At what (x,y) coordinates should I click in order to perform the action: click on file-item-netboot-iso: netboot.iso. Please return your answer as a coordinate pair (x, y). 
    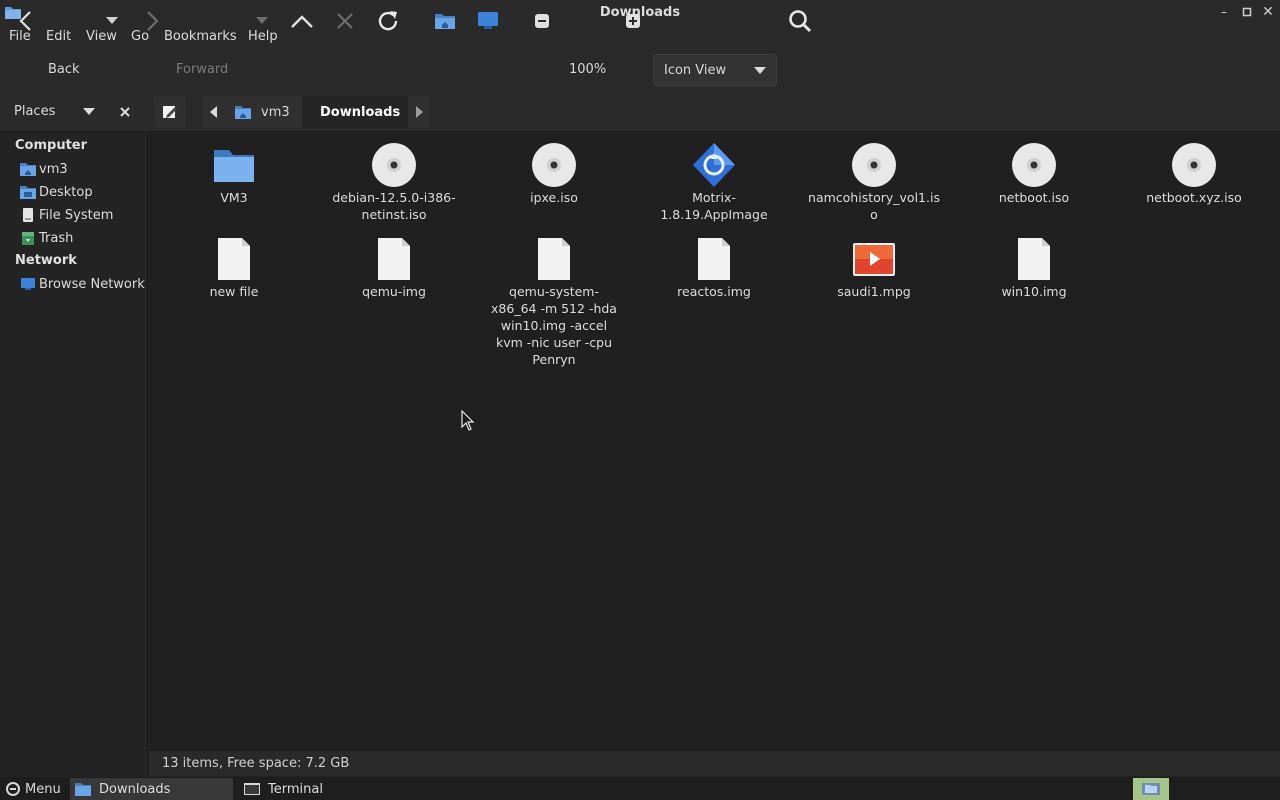
    Looking at the image, I should click on (1034, 173).